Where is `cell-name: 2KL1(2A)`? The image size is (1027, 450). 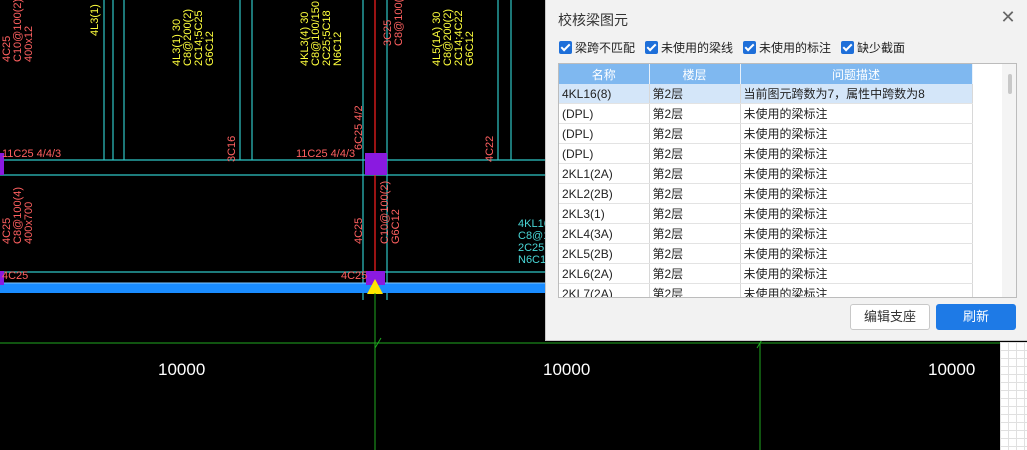
cell-name: 2KL1(2A) is located at coordinates (604, 173).